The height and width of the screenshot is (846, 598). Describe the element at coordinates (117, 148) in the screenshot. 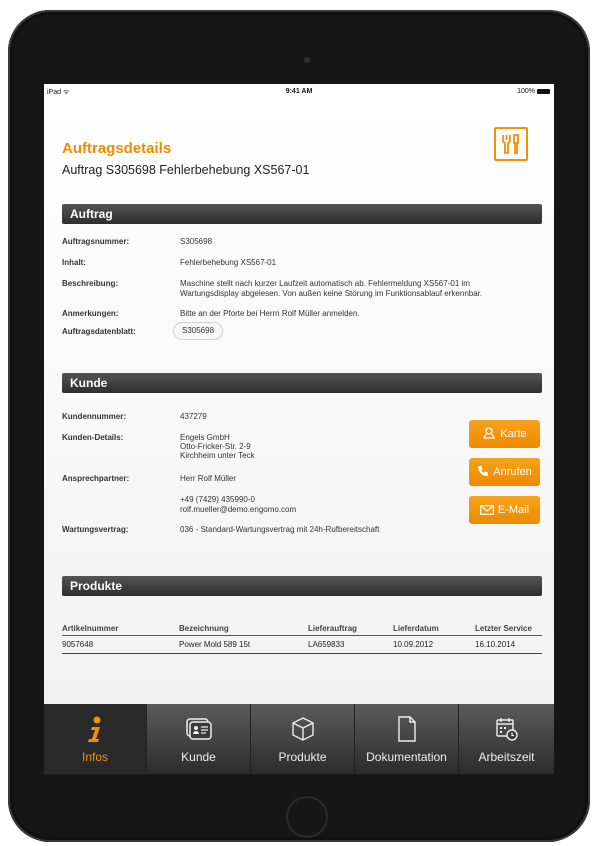

I see `page-title: Auftragsdetails` at that location.